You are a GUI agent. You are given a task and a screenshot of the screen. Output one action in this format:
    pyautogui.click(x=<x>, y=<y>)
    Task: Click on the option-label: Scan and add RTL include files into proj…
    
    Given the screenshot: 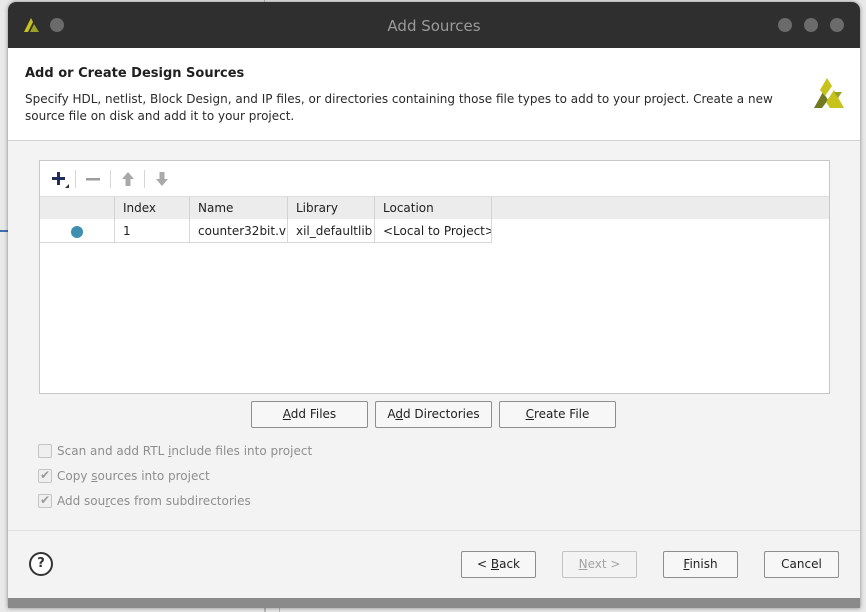 What is the action you would take?
    pyautogui.click(x=185, y=451)
    